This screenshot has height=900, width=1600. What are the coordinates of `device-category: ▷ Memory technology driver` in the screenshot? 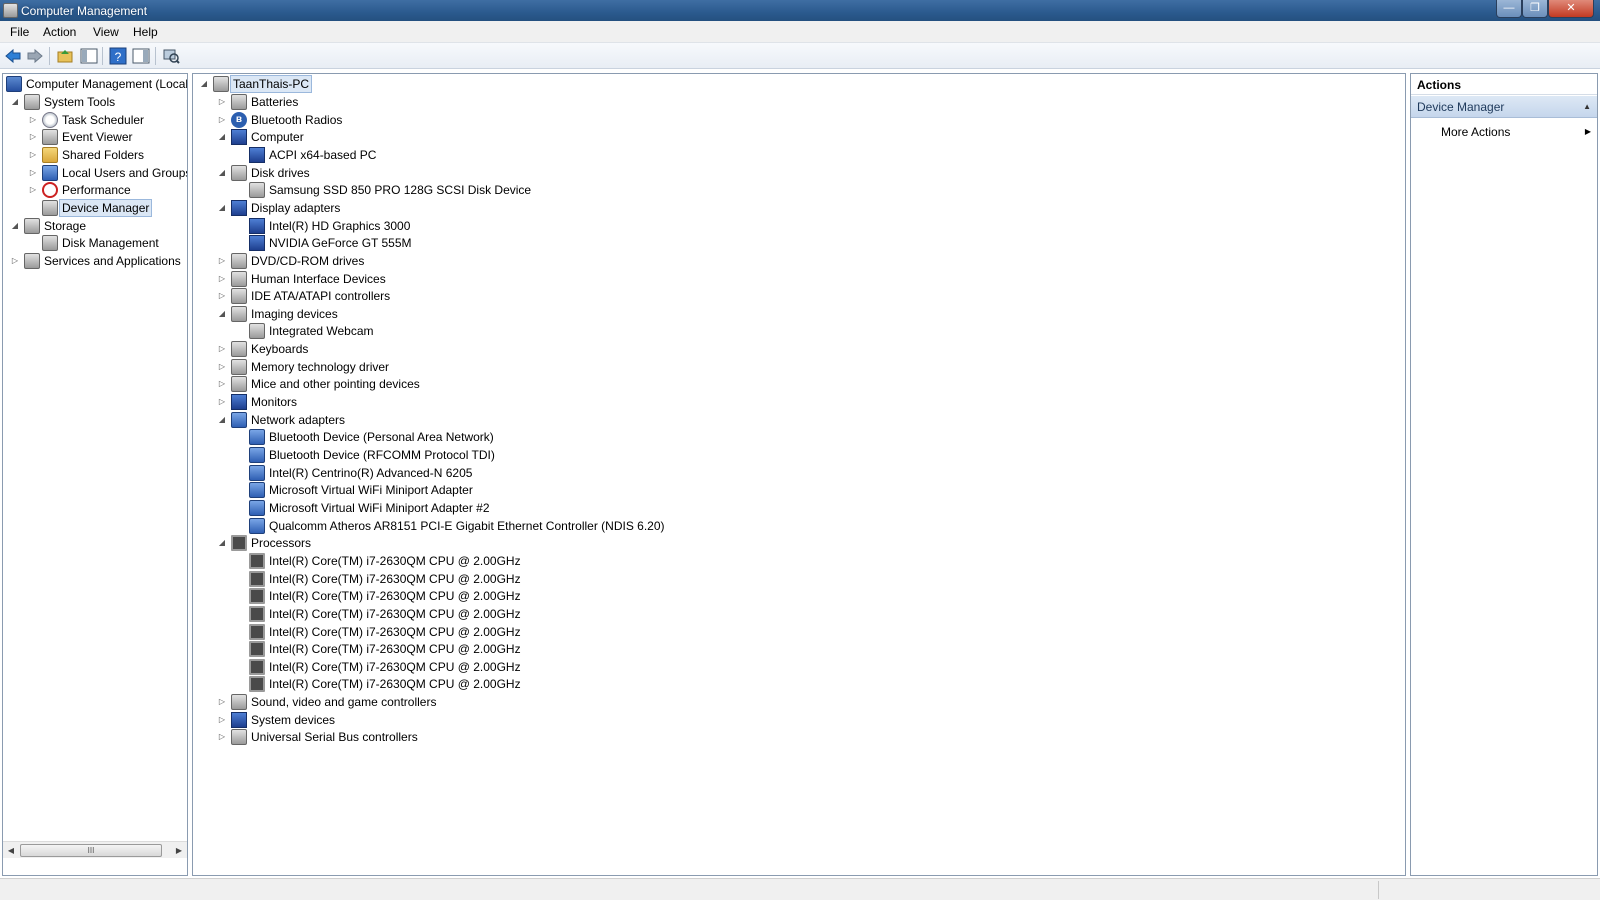 It's located at (693, 367).